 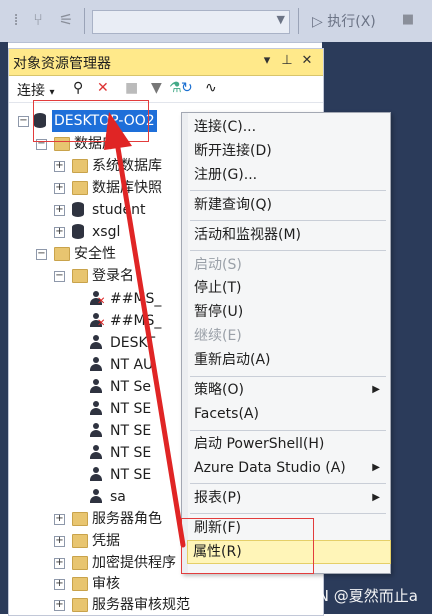 I want to click on annotation-arrow, so click(x=145, y=330).